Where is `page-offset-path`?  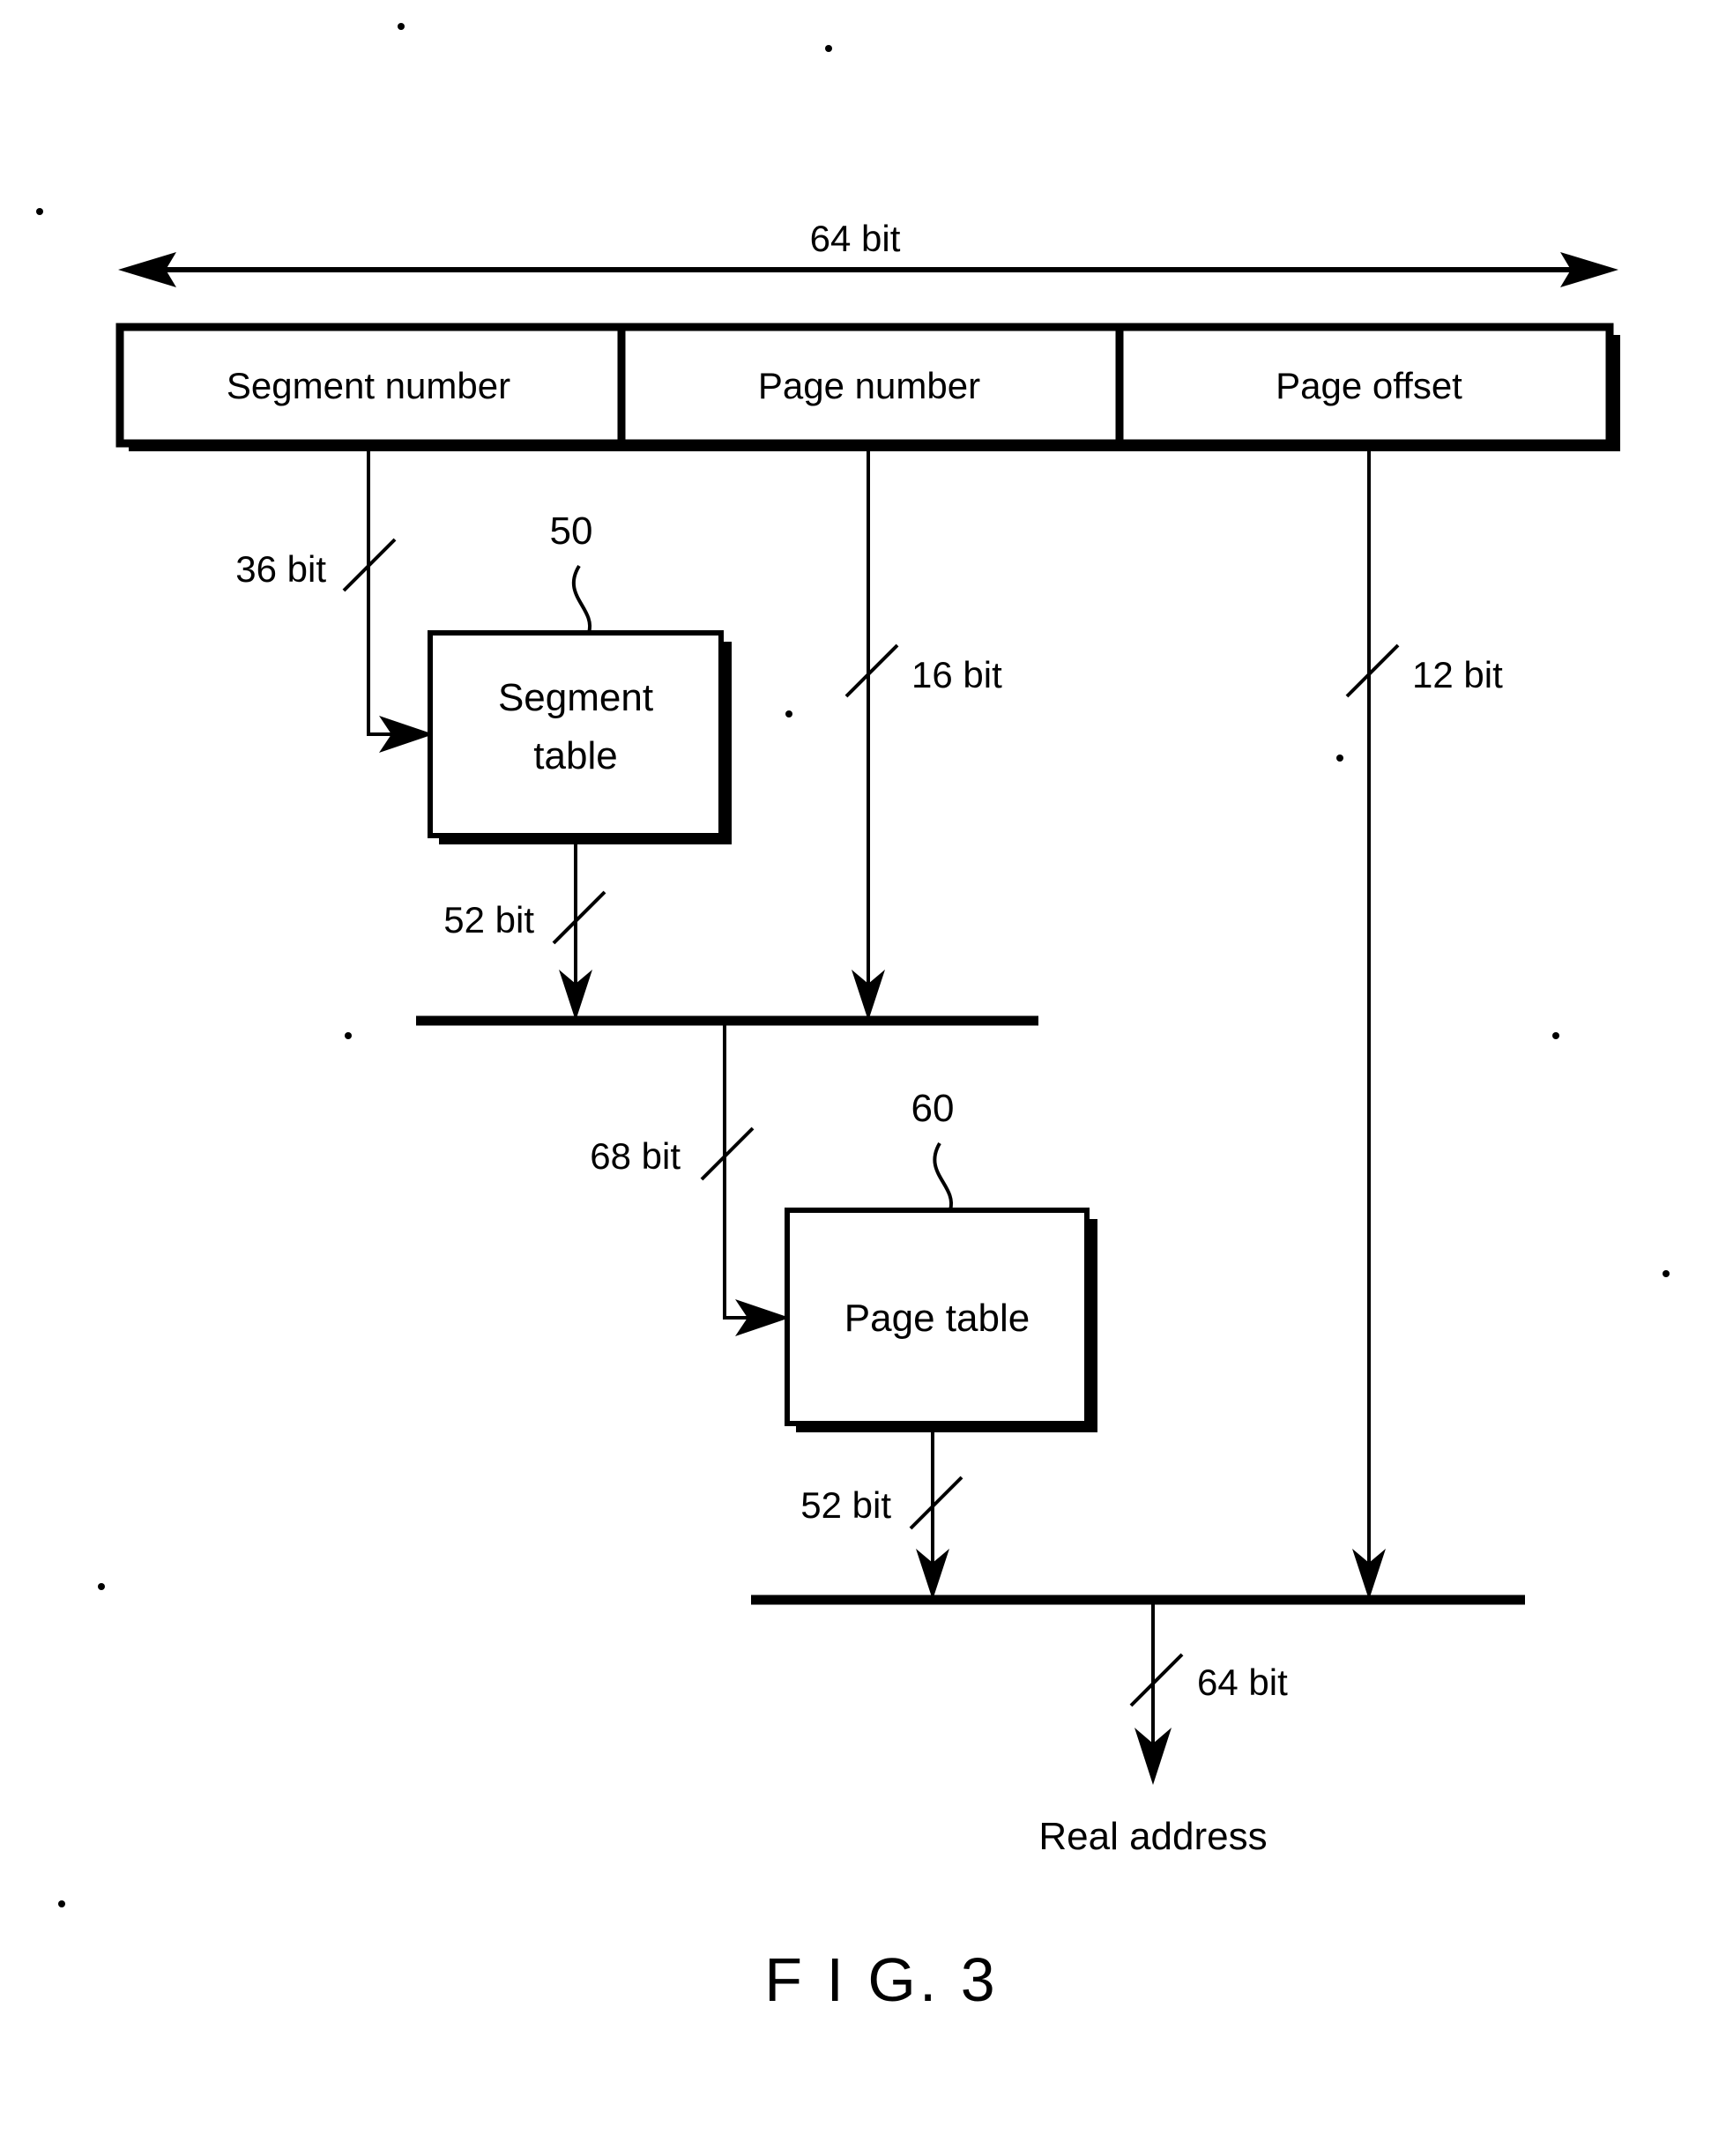 page-offset-path is located at coordinates (1372, 1021).